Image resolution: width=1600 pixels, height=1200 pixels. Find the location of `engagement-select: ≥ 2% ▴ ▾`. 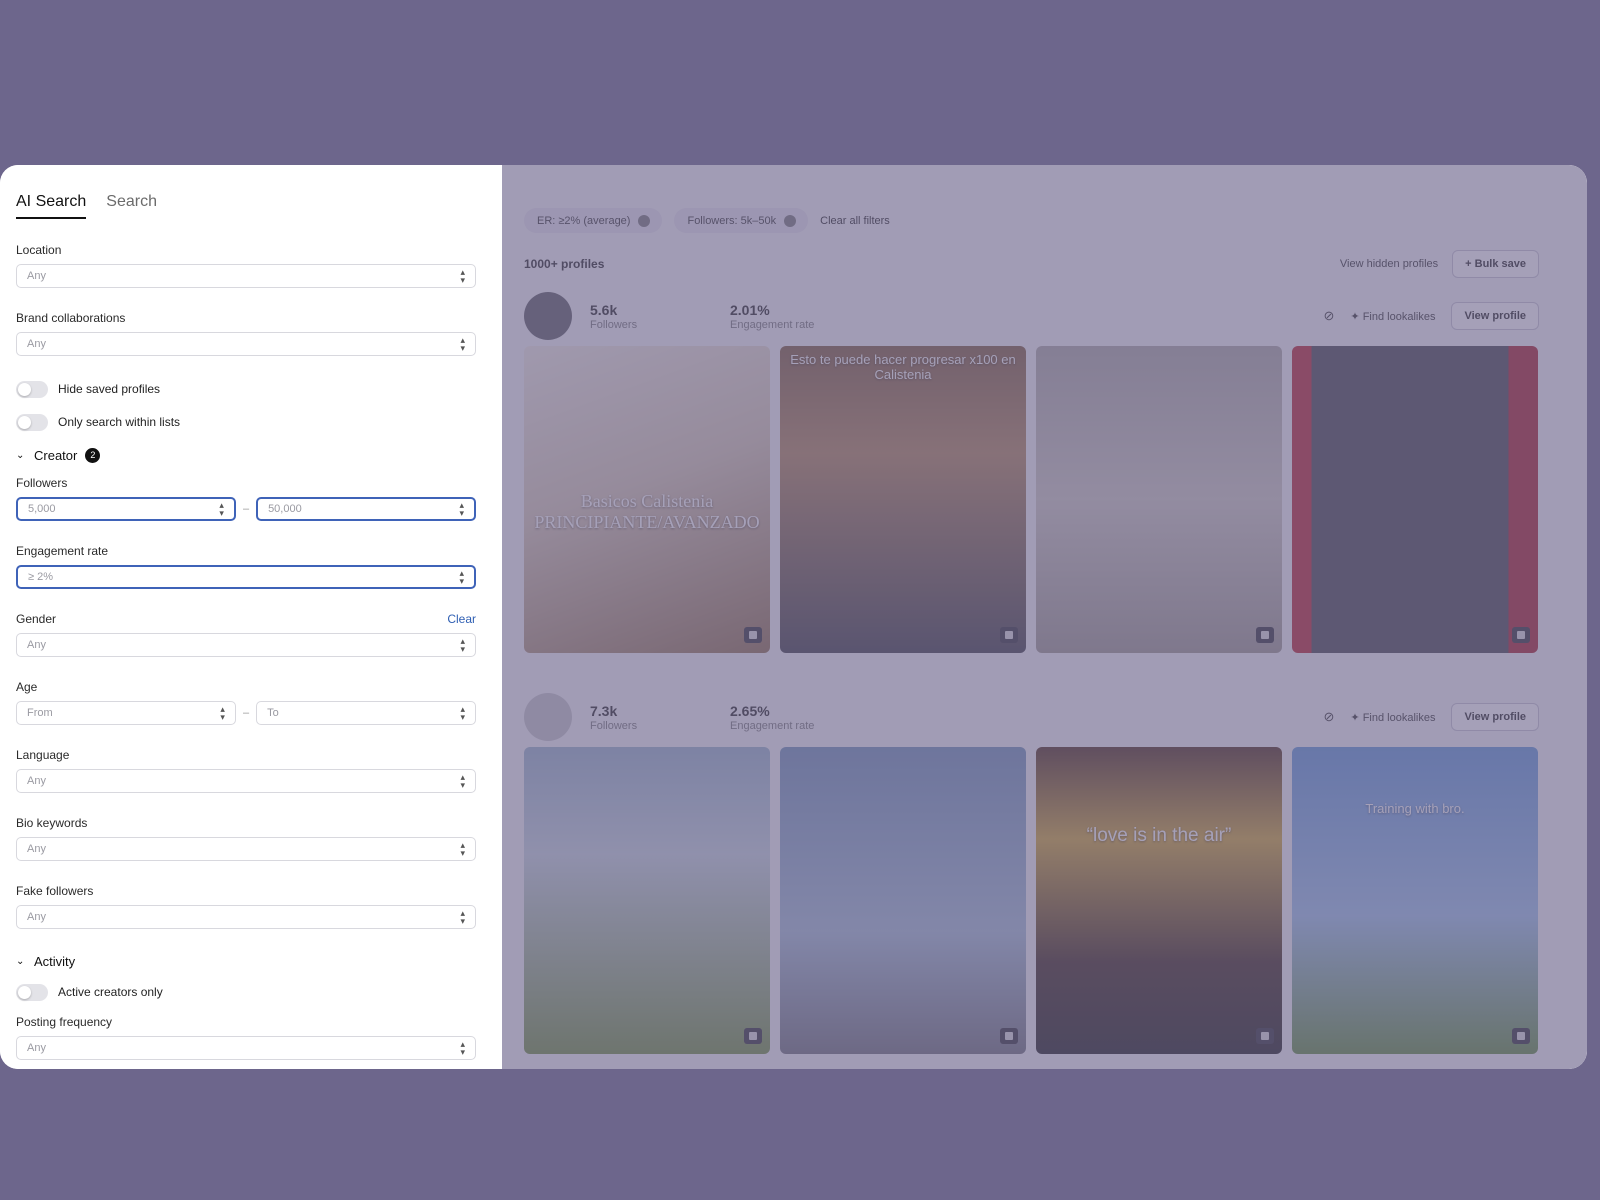

engagement-select: ≥ 2% ▴ ▾ is located at coordinates (246, 577).